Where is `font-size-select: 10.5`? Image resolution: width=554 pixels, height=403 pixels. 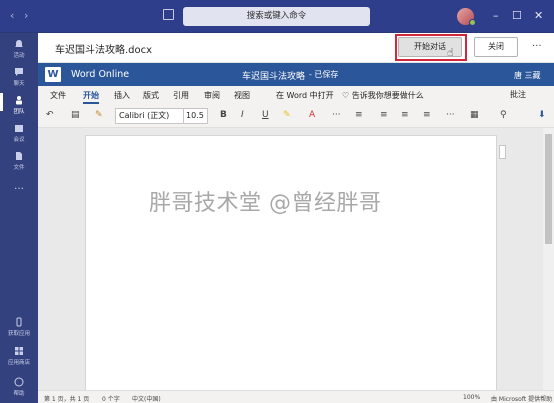 font-size-select: 10.5 is located at coordinates (195, 116).